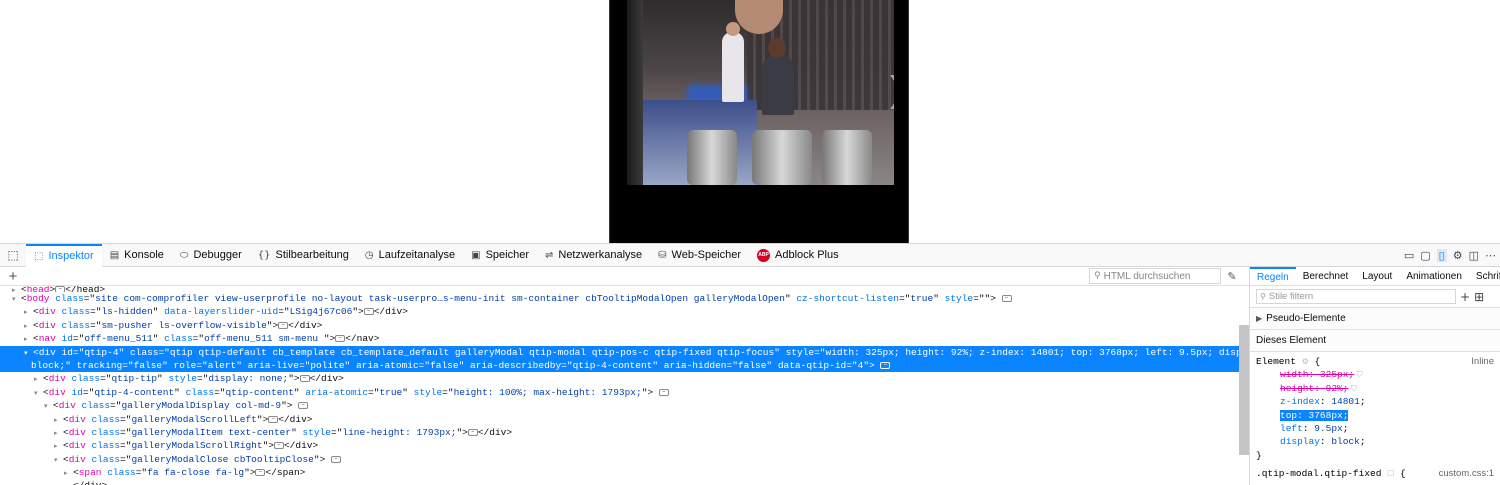  Describe the element at coordinates (57, 379) in the screenshot. I see `tag-name: div` at that location.